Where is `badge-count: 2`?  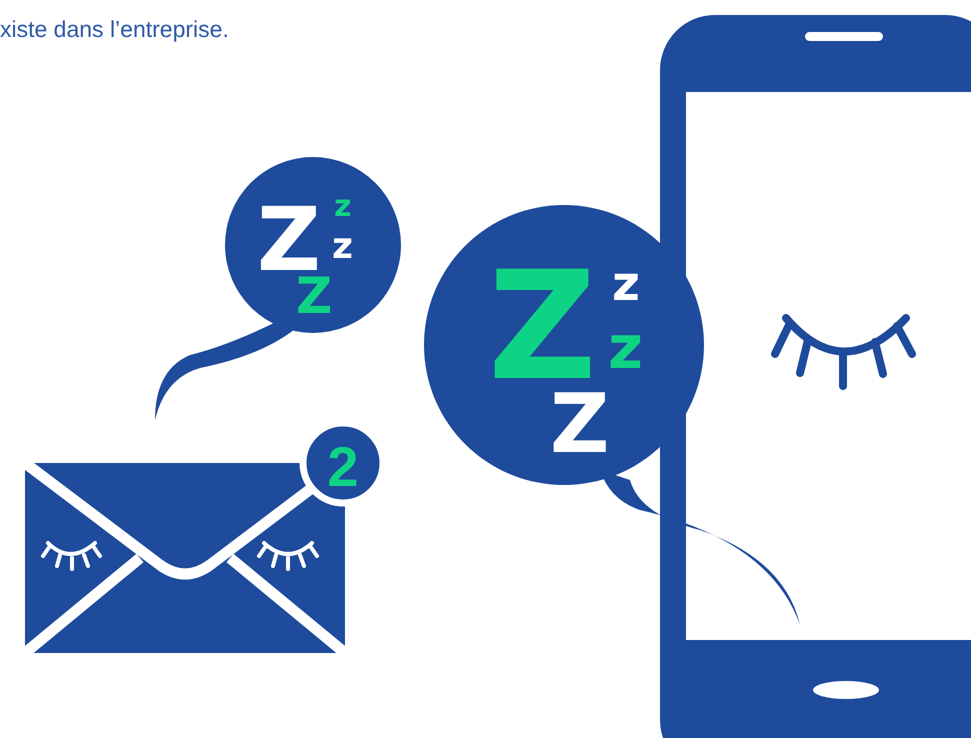 badge-count: 2 is located at coordinates (343, 466).